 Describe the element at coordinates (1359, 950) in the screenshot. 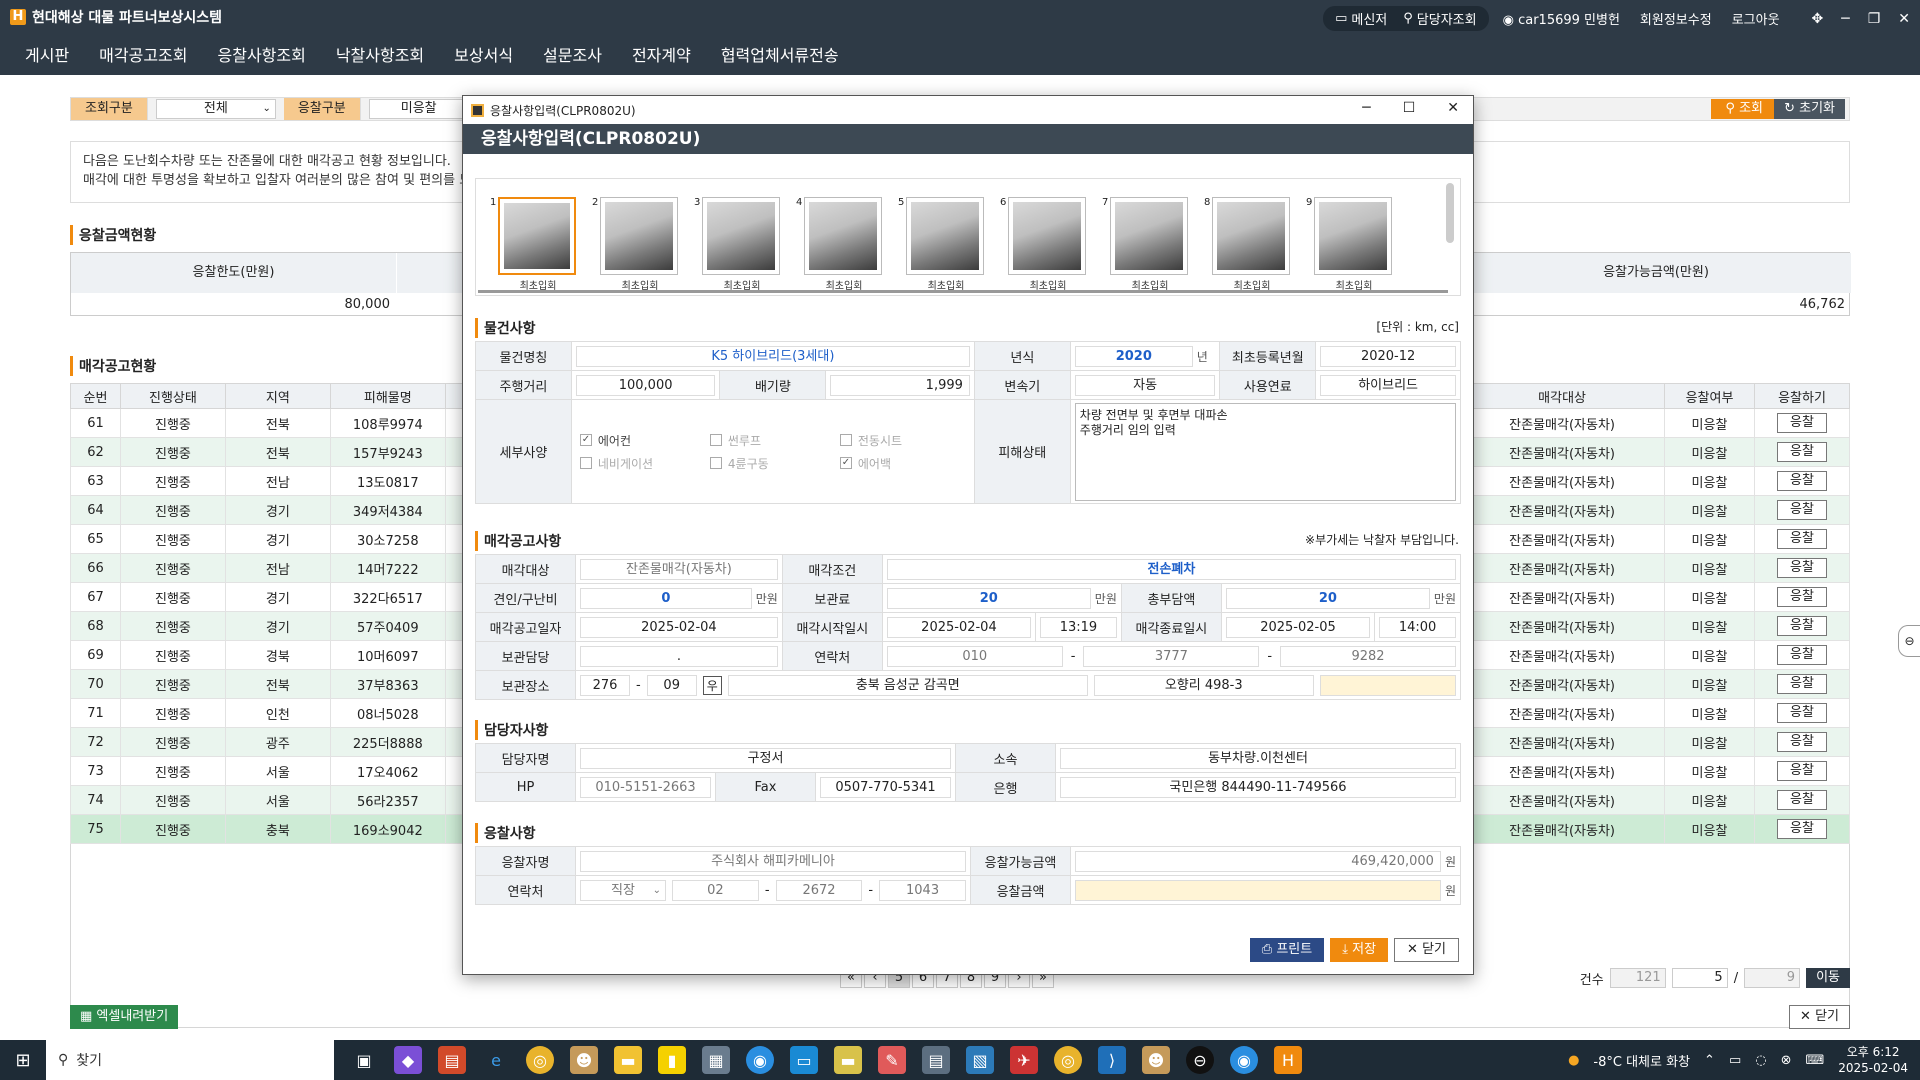

I see `save-button: ⤓ 저장` at that location.